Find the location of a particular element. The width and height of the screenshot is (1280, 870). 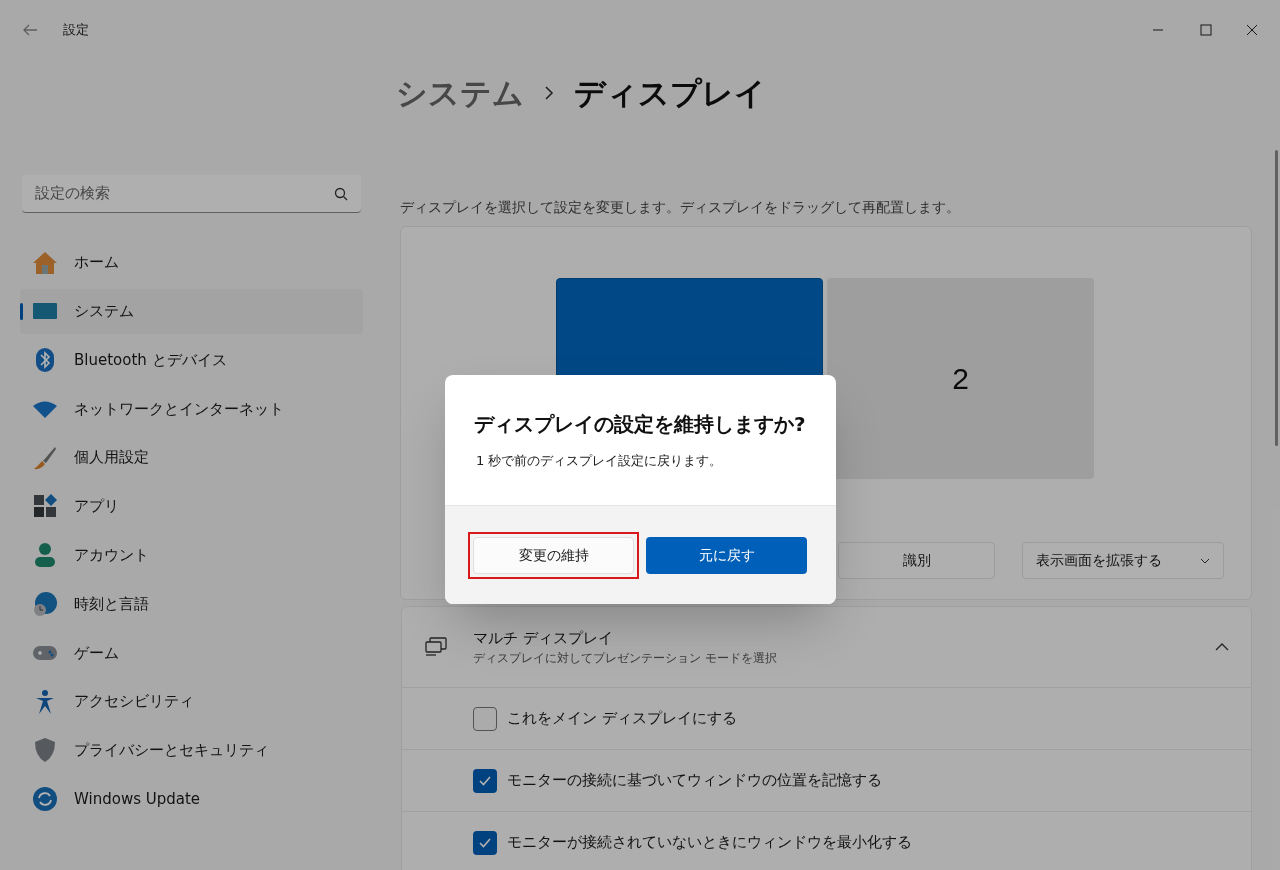

dialog-message: 1 秒で前のディスプレイ設定に戻ります。 is located at coordinates (600, 461).